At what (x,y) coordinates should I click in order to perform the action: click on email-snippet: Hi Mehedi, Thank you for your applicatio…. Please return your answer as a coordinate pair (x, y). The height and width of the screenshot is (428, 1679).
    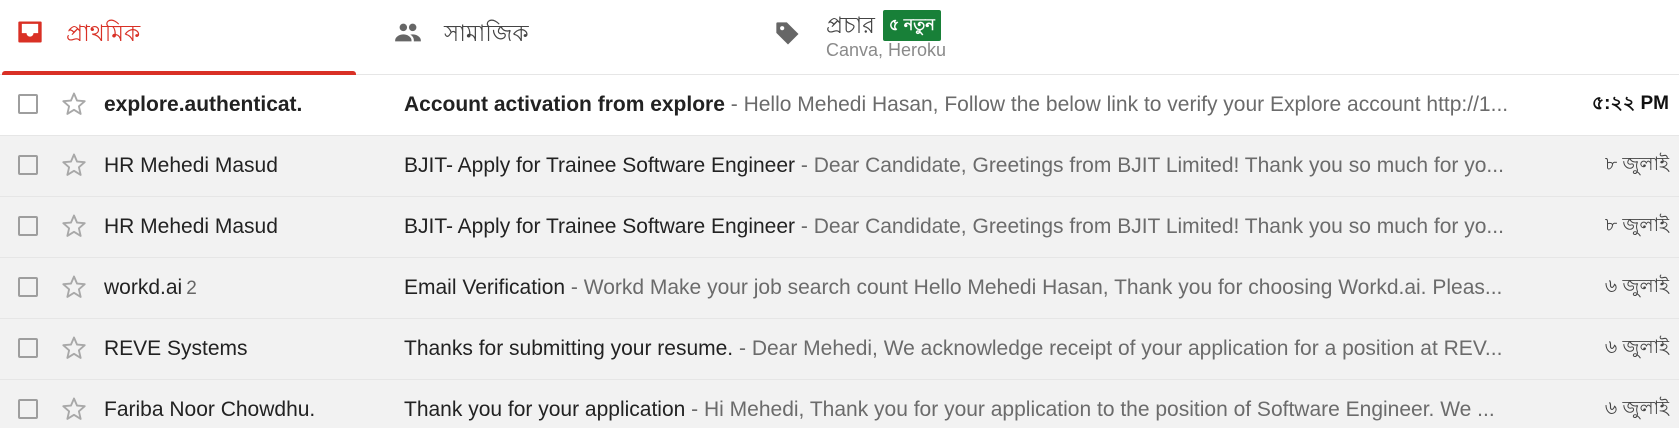
    Looking at the image, I should click on (1099, 409).